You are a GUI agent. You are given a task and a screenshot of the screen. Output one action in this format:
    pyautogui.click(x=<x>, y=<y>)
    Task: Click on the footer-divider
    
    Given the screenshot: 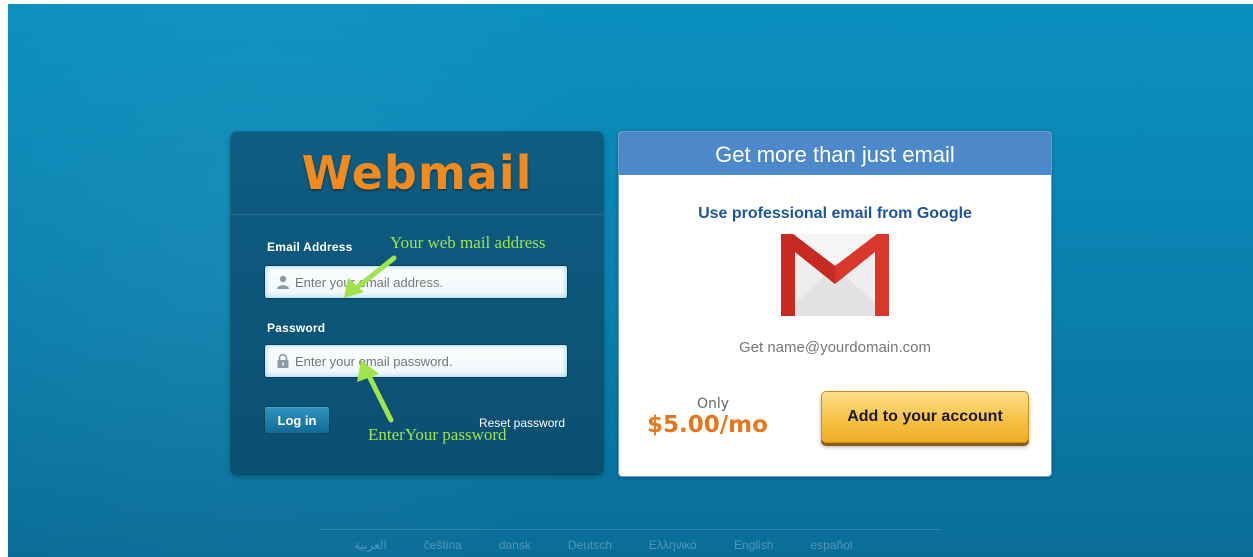 What is the action you would take?
    pyautogui.click(x=630, y=529)
    